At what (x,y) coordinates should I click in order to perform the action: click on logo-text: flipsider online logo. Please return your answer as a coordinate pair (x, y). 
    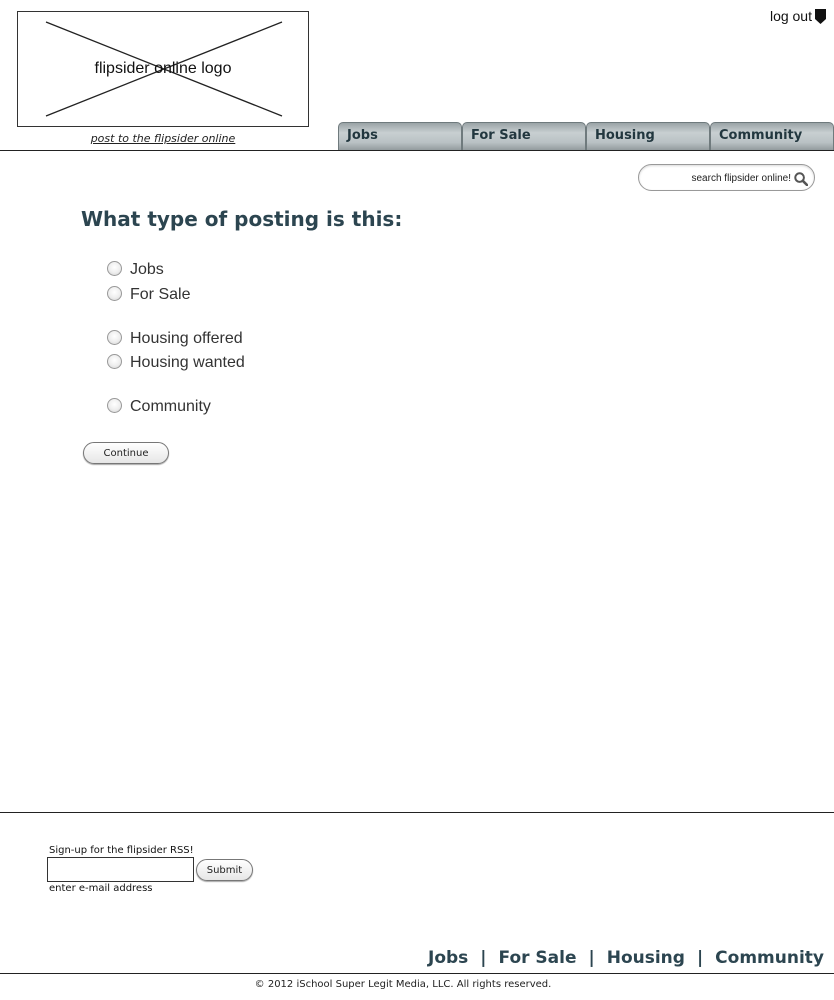
    Looking at the image, I should click on (163, 68).